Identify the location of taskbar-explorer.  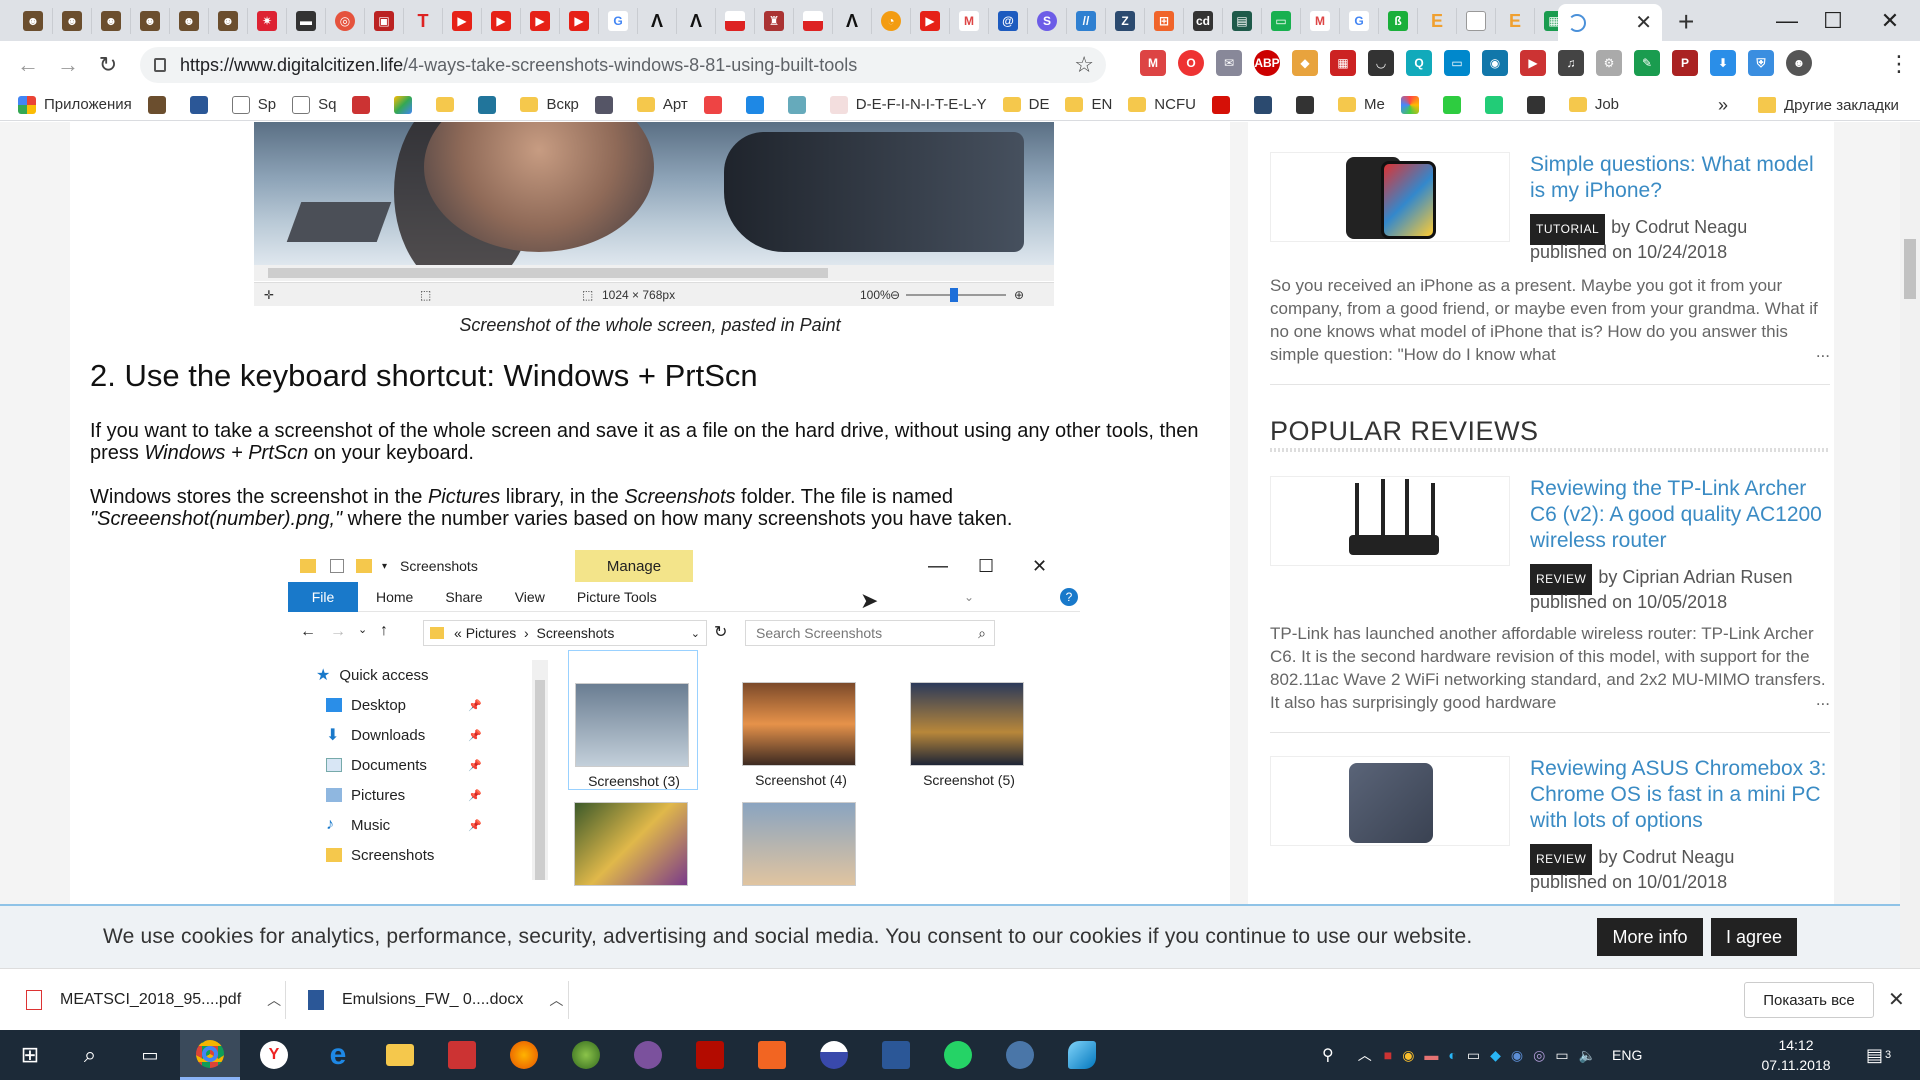
(400, 1055).